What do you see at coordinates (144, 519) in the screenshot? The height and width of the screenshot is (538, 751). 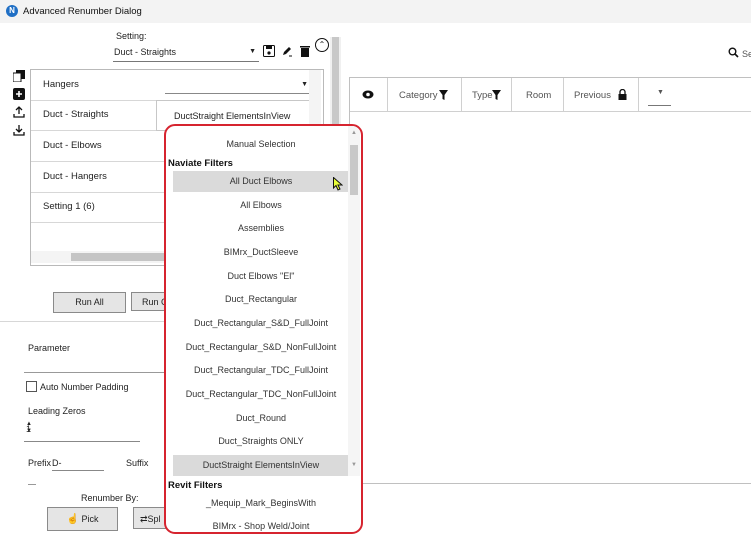 I see `split-icon: ⇄` at bounding box center [144, 519].